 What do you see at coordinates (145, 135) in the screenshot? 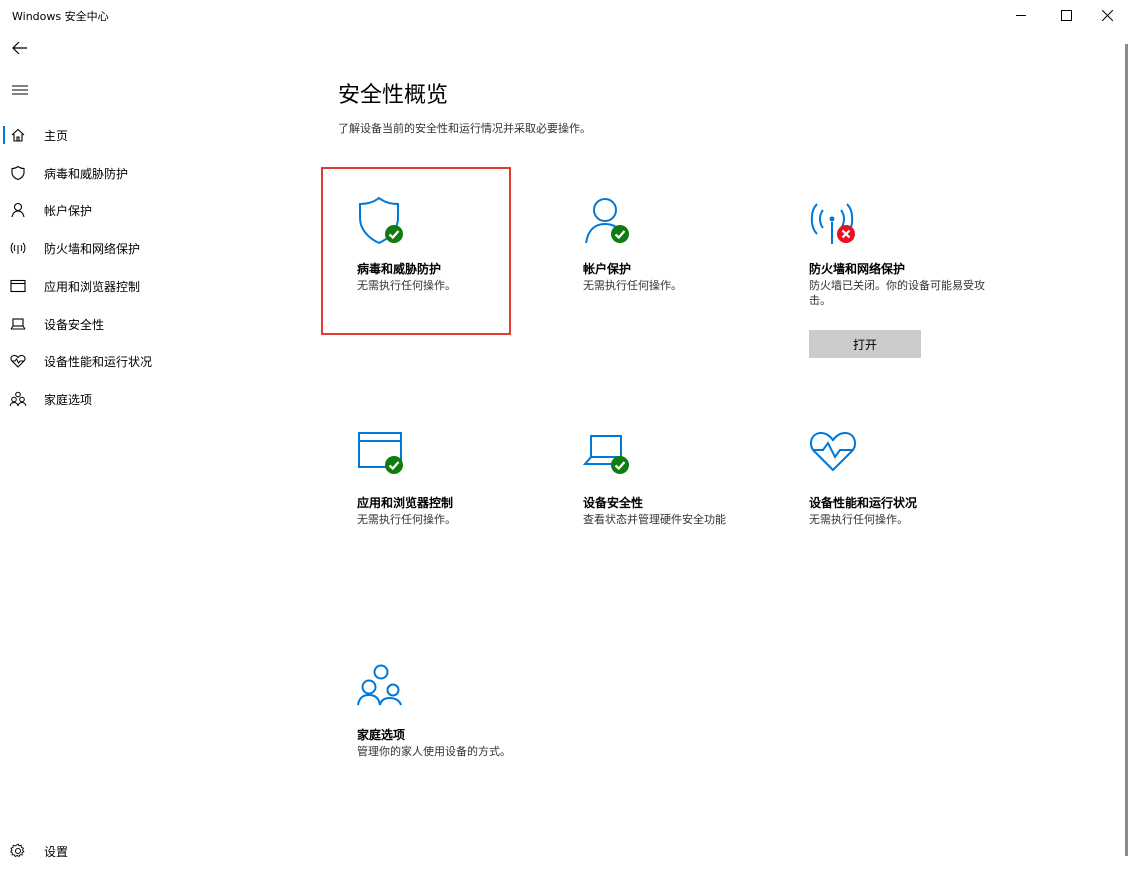
I see `sidebar-item-home: 主页` at bounding box center [145, 135].